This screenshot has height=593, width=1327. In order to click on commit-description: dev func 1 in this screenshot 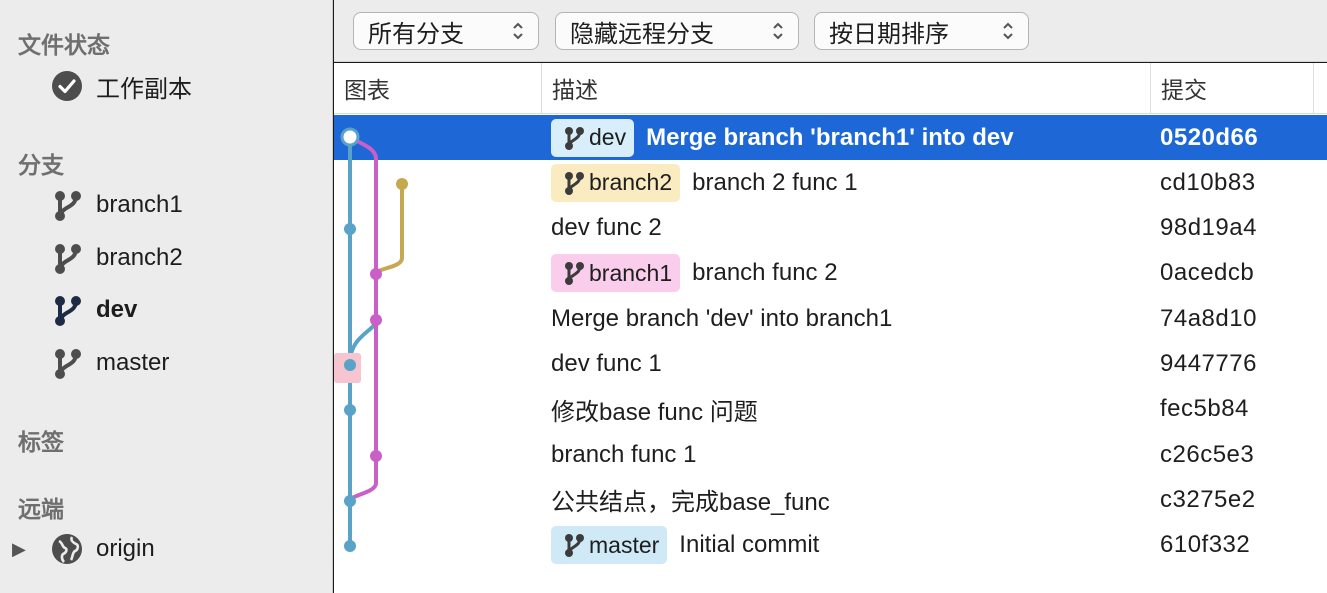, I will do `click(606, 364)`.